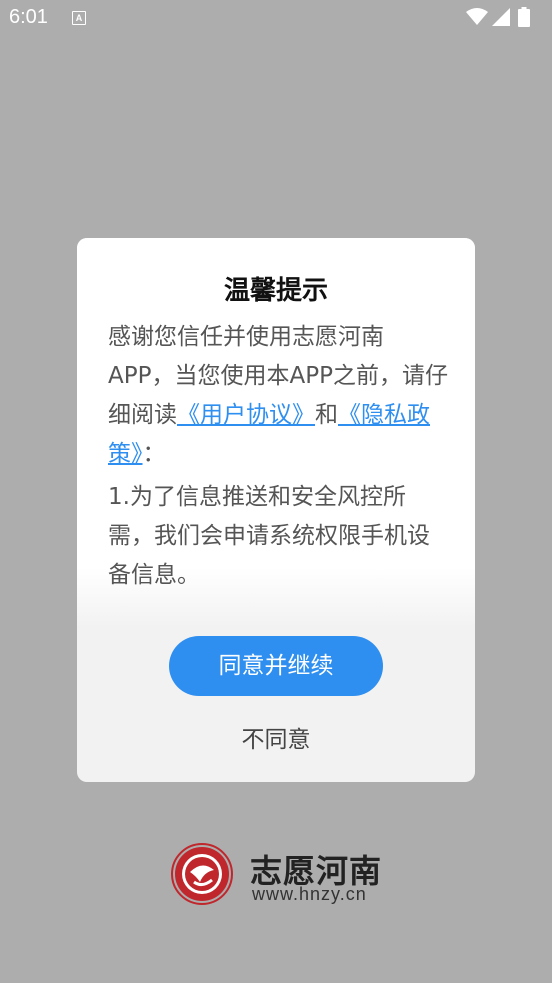  What do you see at coordinates (501, 17) in the screenshot?
I see `signal-icon` at bounding box center [501, 17].